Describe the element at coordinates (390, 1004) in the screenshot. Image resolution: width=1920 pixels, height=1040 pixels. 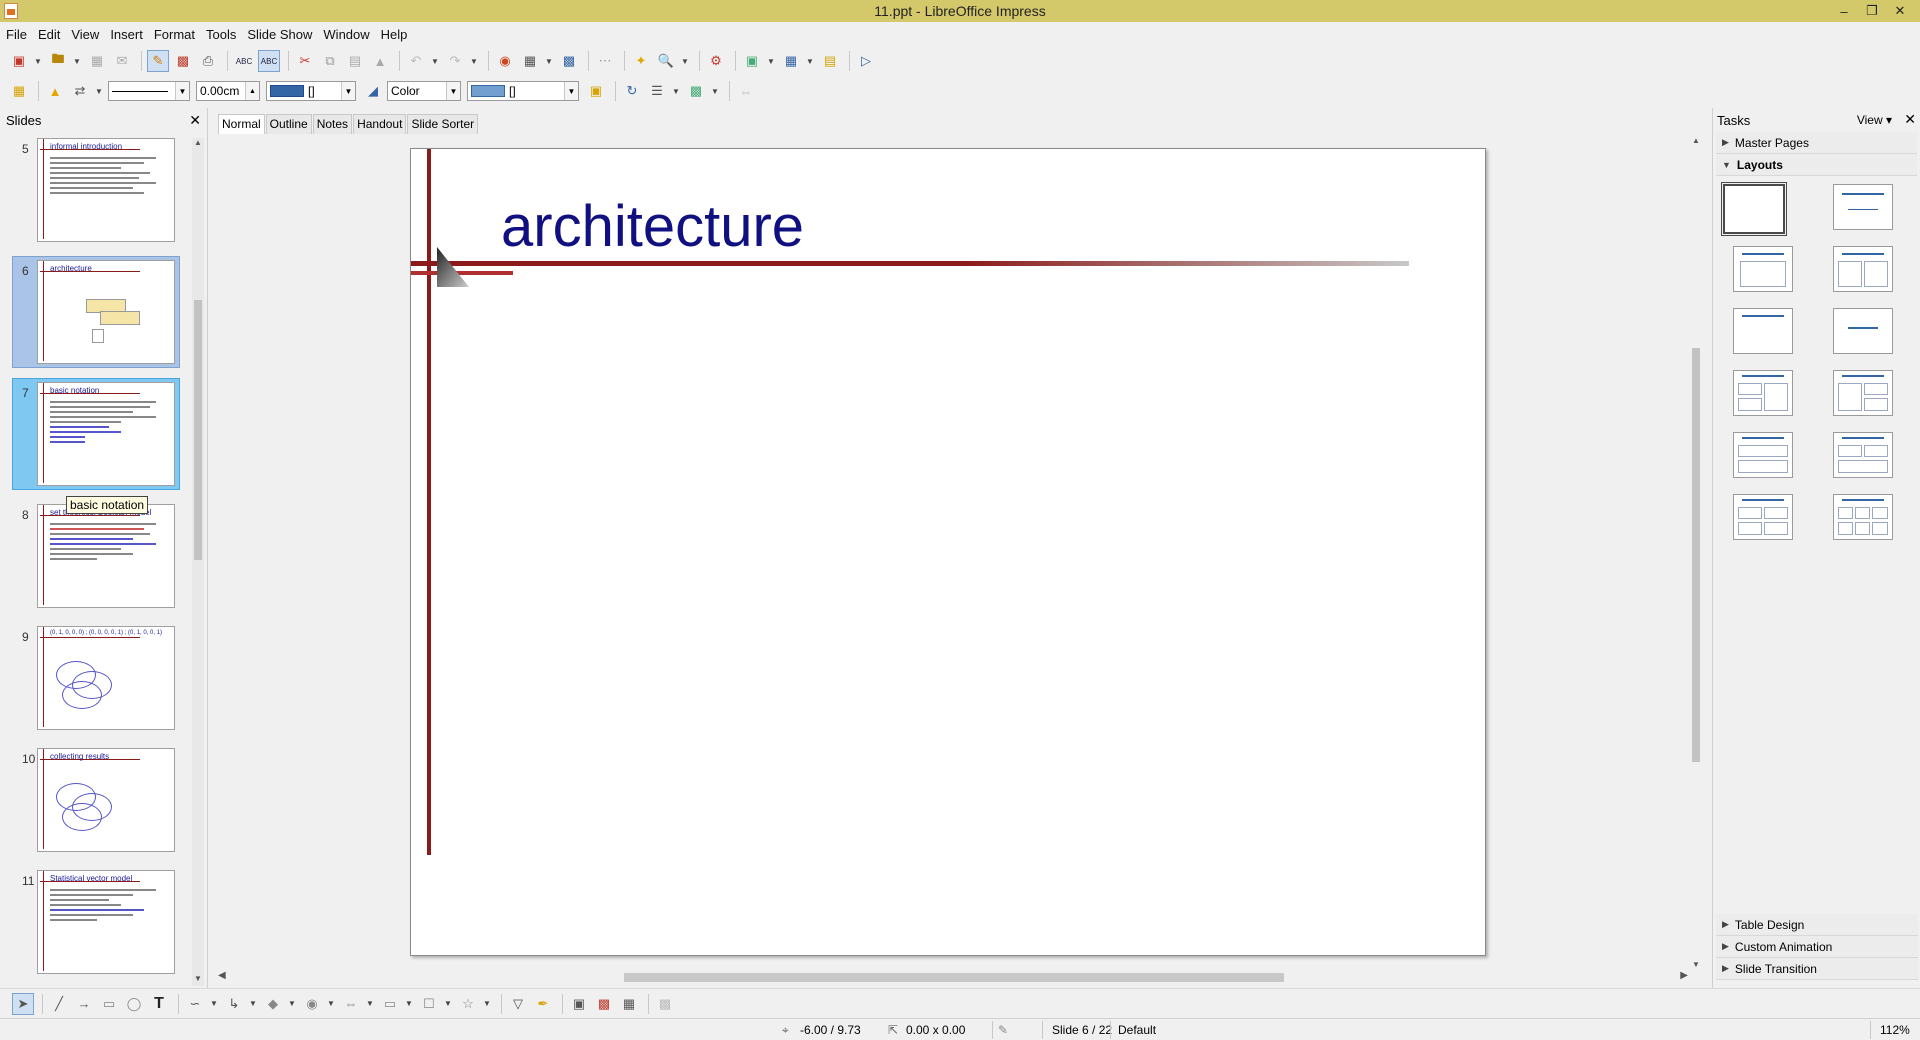
I see `flowchart-icon: ▭` at that location.